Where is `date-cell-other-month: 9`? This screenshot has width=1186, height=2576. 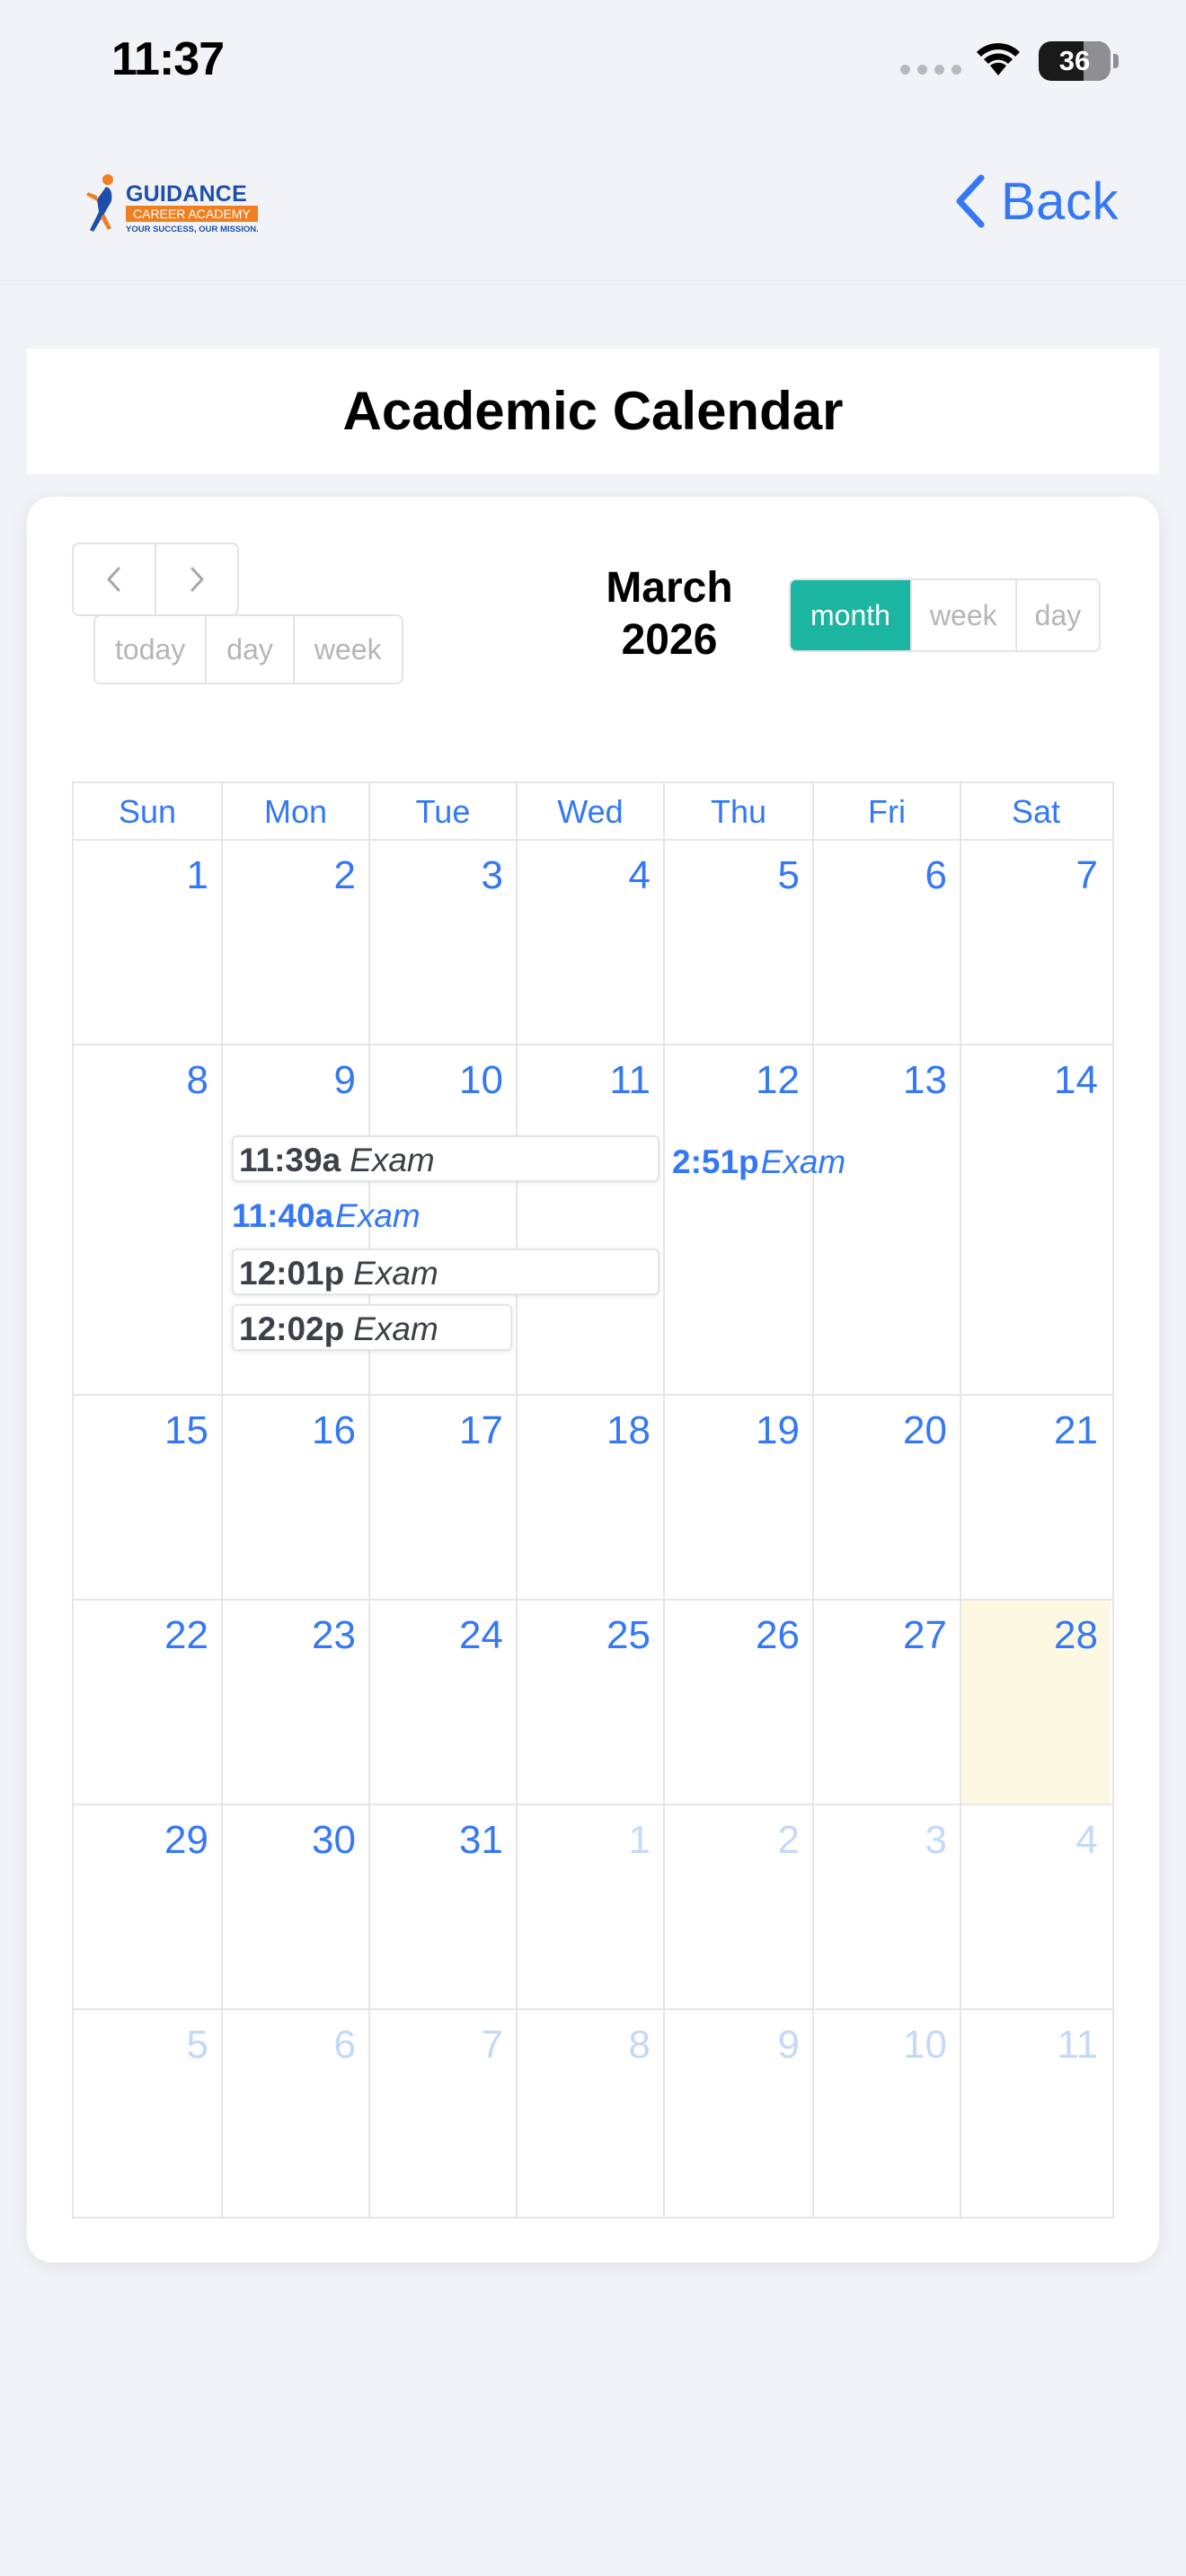 date-cell-other-month: 9 is located at coordinates (732, 2045).